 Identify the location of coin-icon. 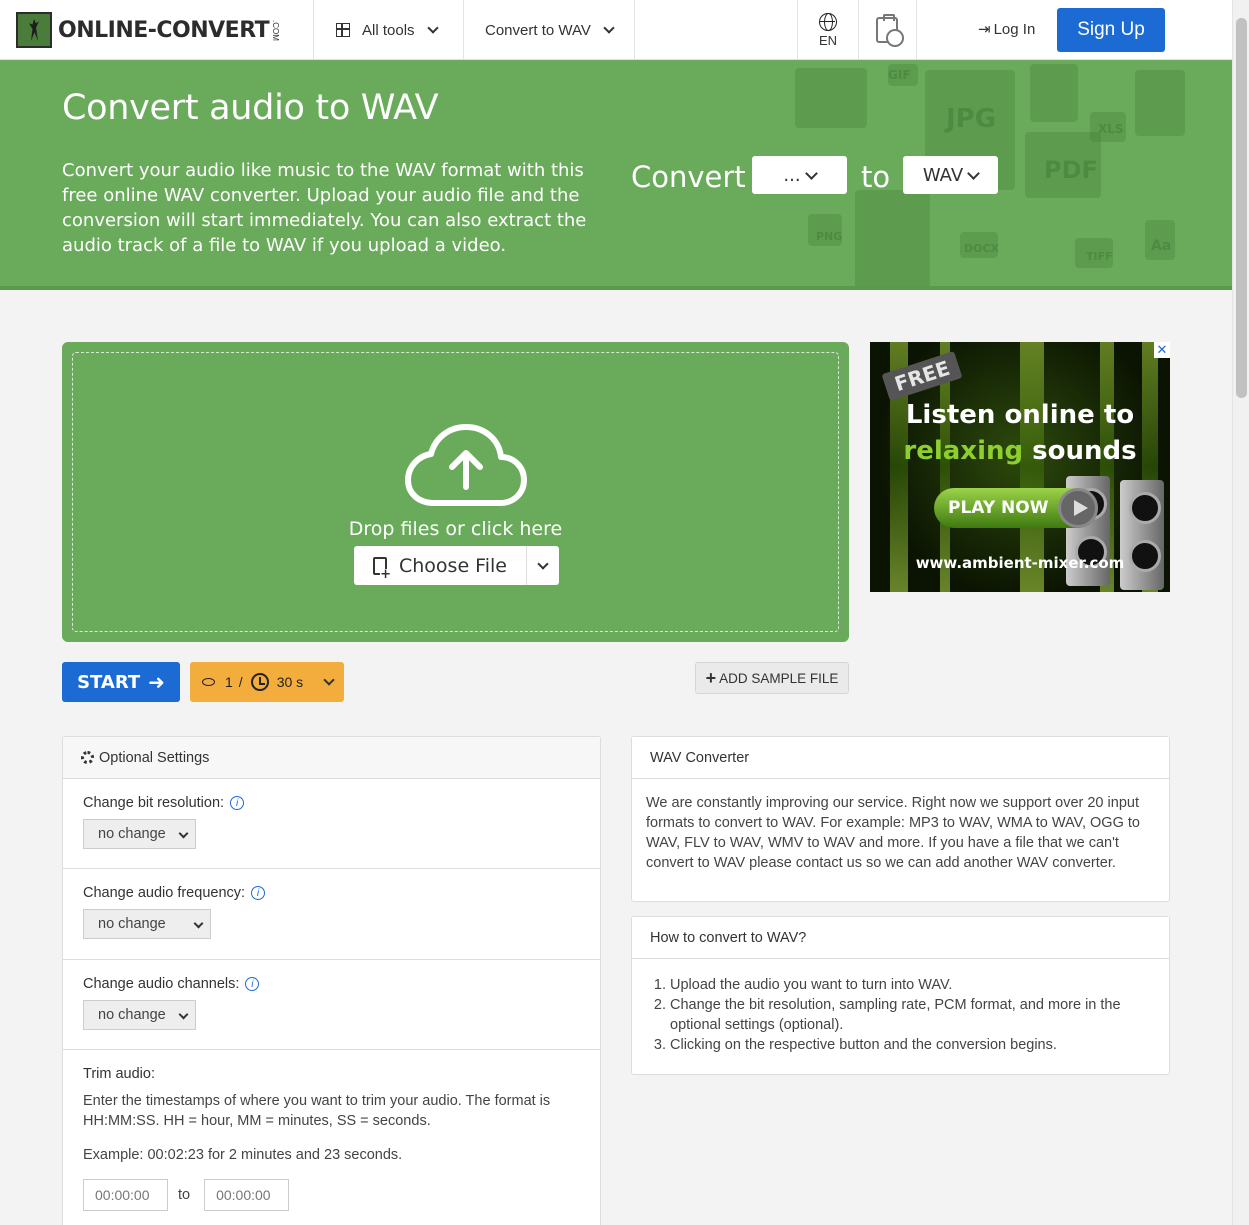
(208, 682).